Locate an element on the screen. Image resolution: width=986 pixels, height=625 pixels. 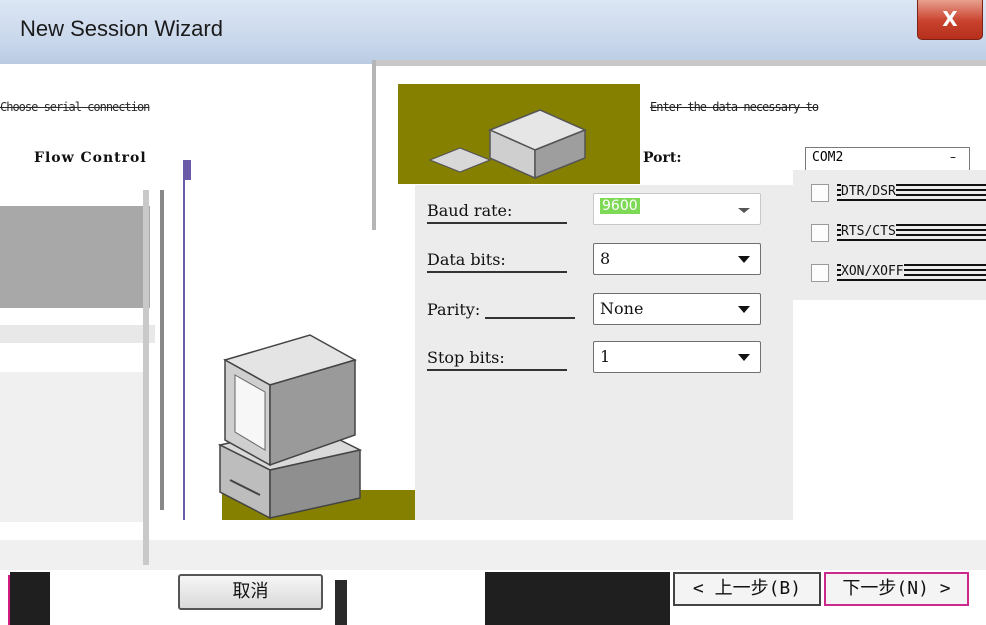
baud-rate-label: Baud rate: is located at coordinates (470, 210).